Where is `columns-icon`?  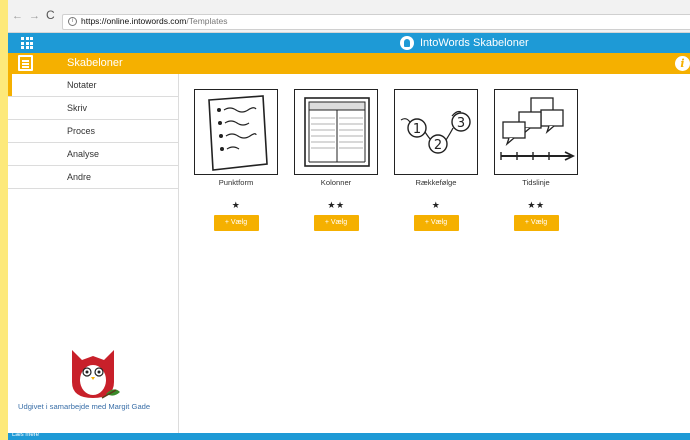
columns-icon is located at coordinates (336, 132).